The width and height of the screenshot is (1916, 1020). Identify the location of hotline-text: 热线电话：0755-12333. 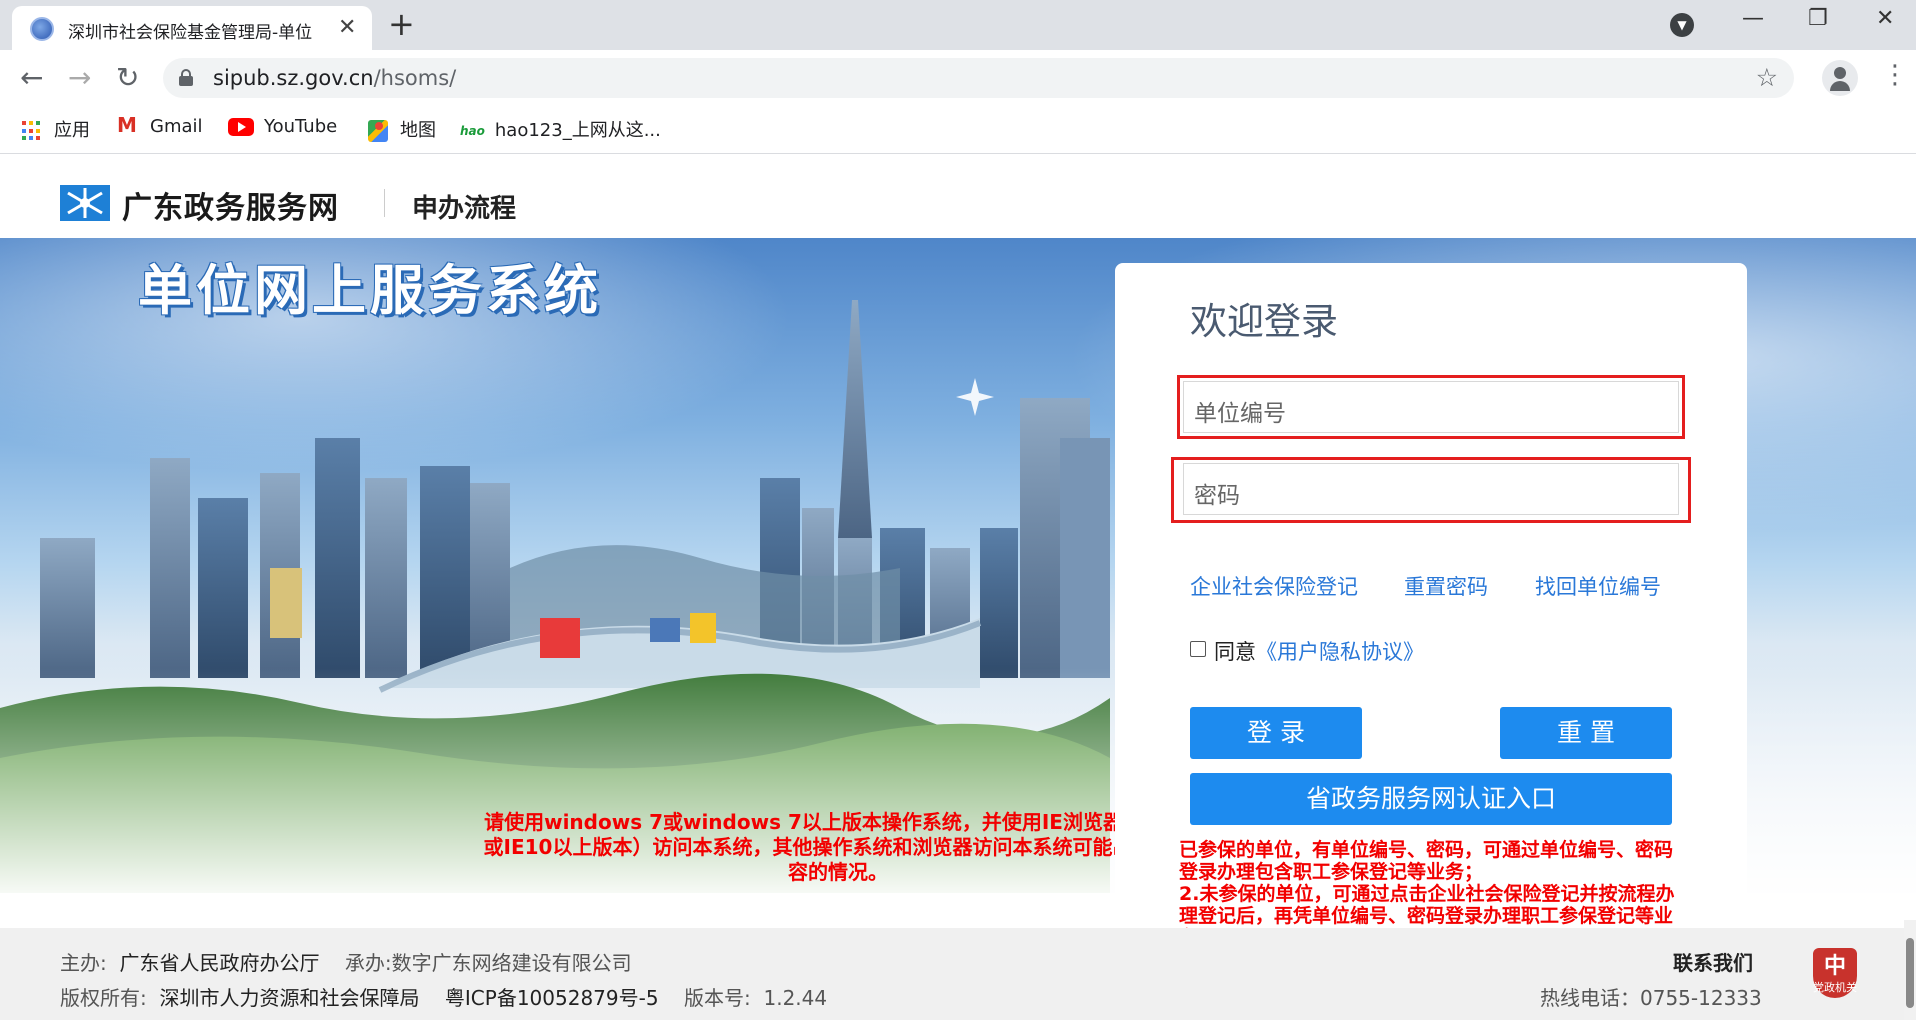
(1651, 998).